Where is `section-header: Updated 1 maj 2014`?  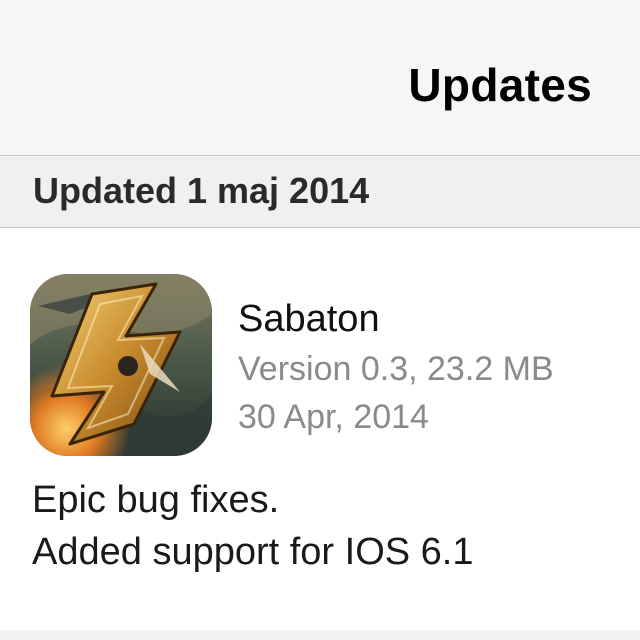
section-header: Updated 1 maj 2014 is located at coordinates (320, 192).